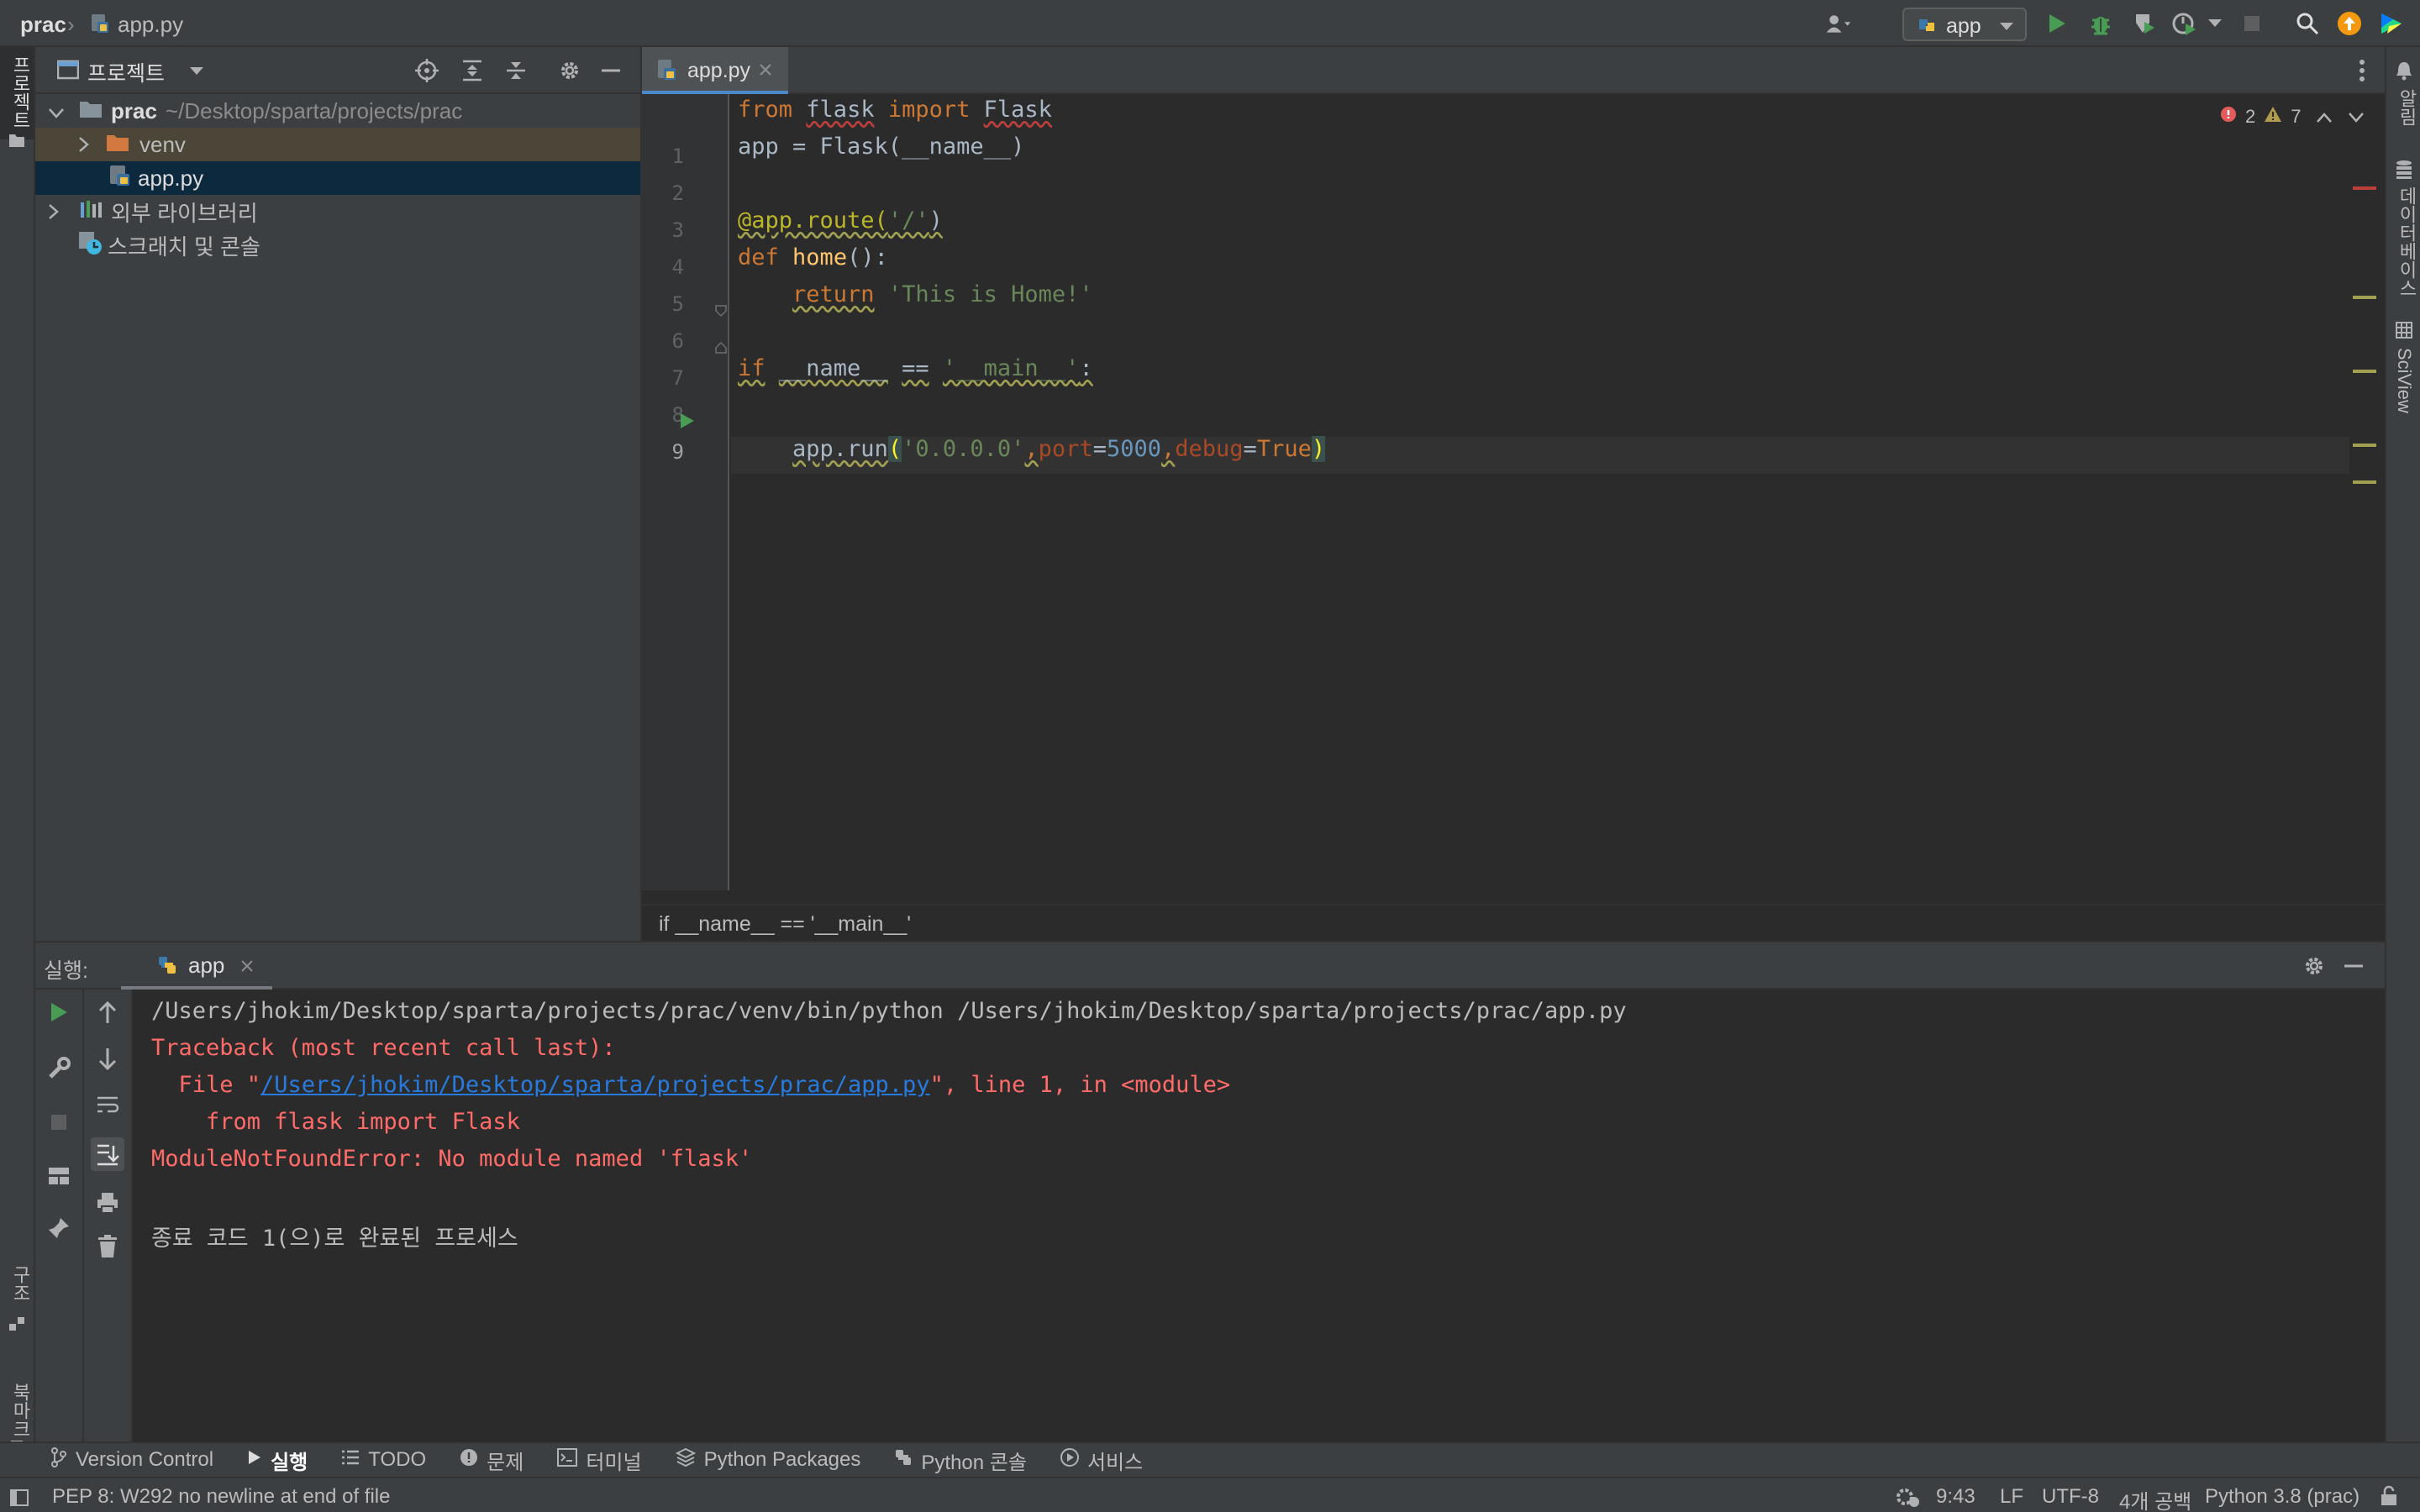  What do you see at coordinates (516, 73) in the screenshot?
I see `collapse-all-icon` at bounding box center [516, 73].